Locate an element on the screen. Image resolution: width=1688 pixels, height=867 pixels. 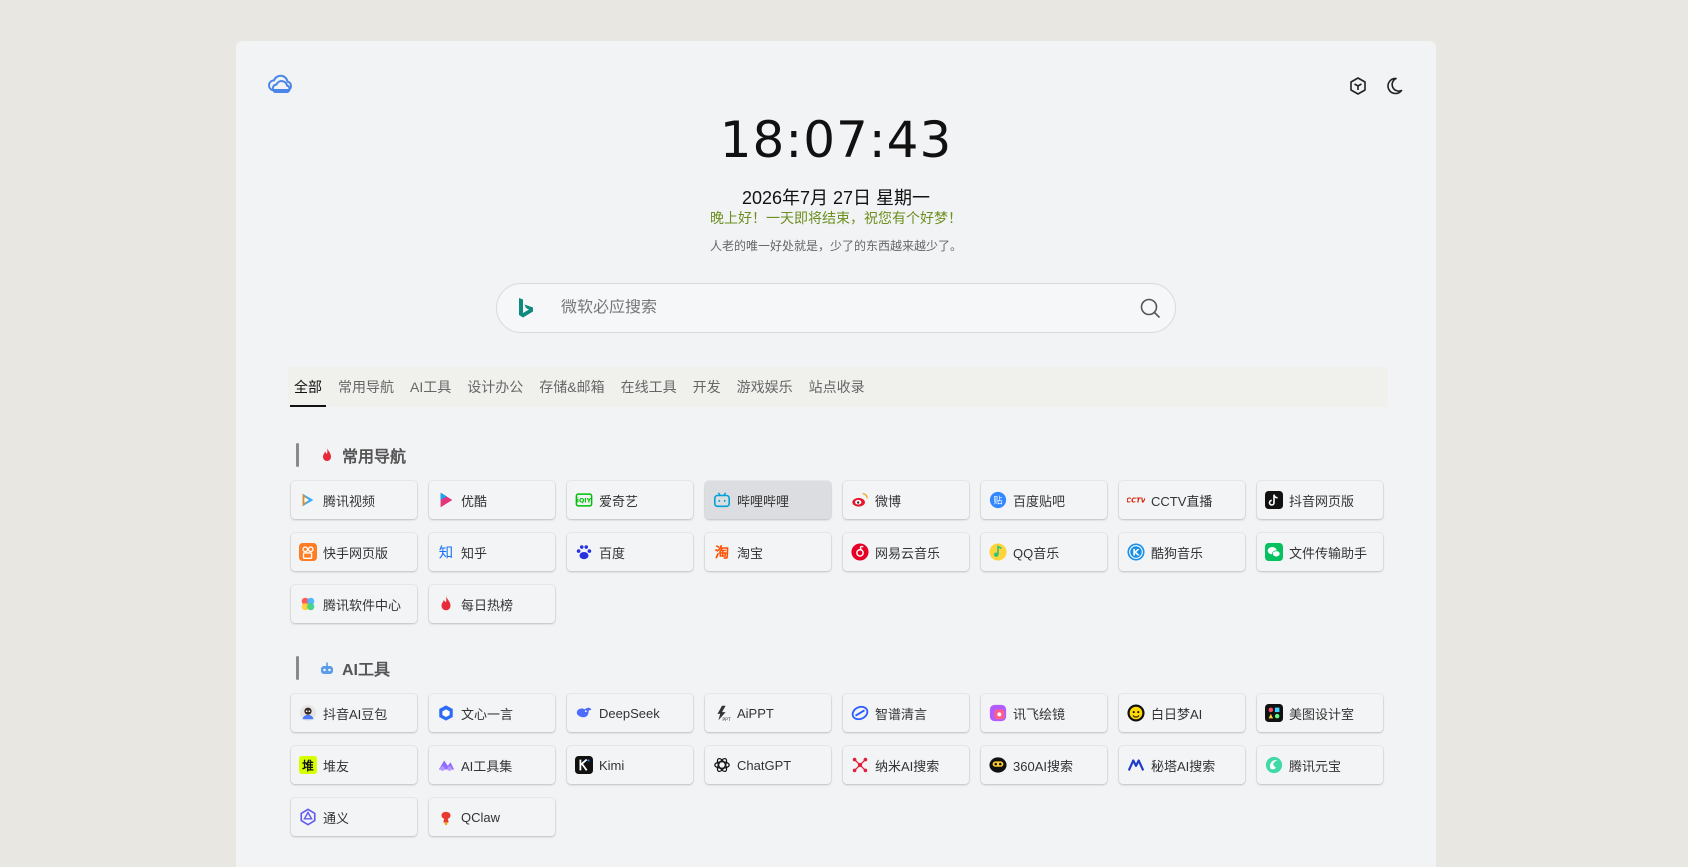
tab-0: 全部 is located at coordinates (308, 387).